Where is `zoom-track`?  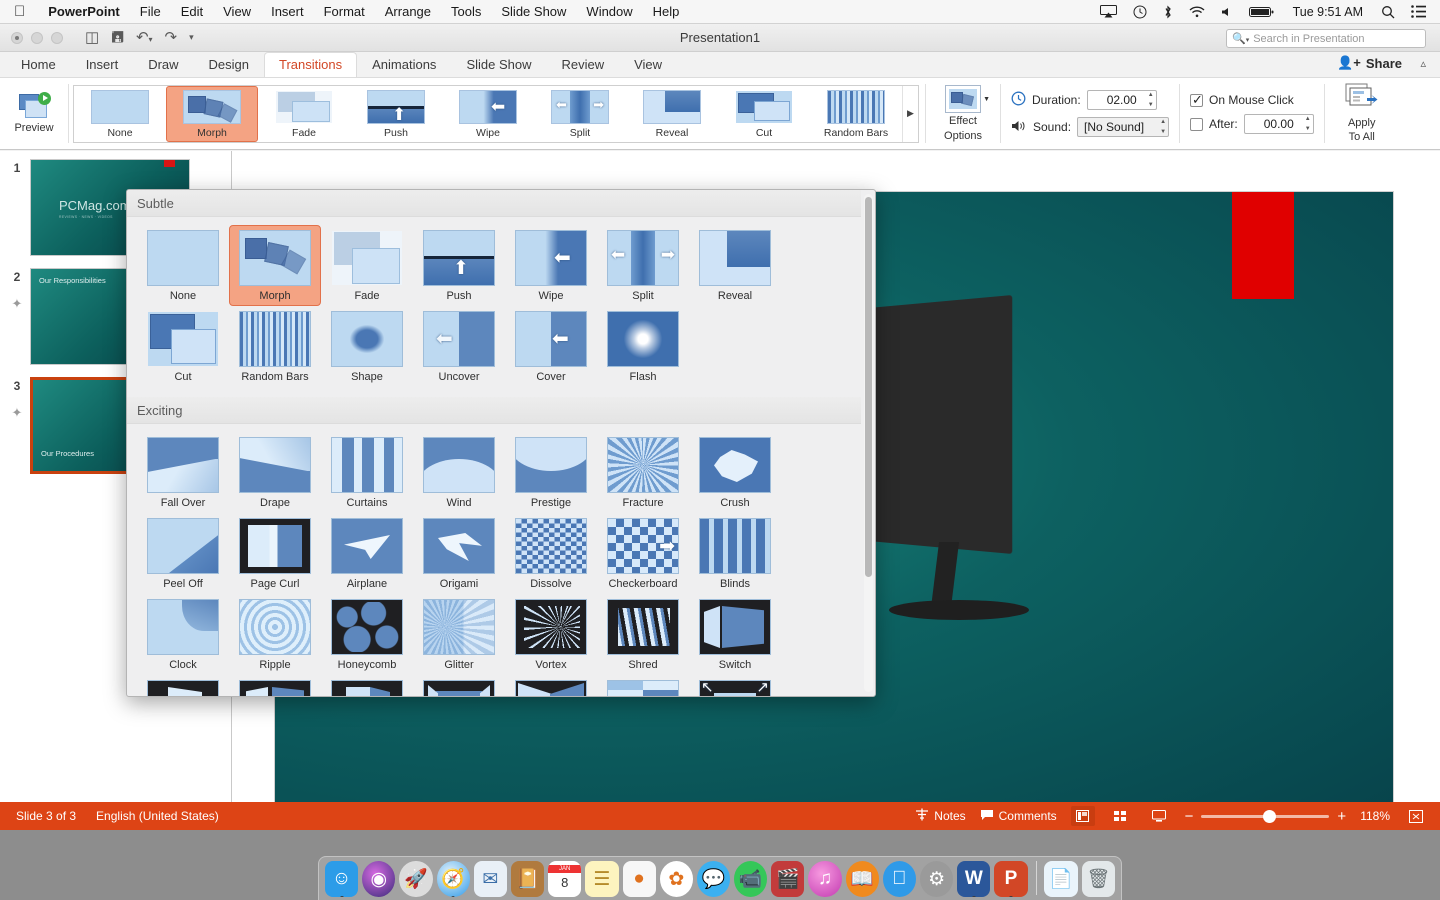 zoom-track is located at coordinates (1265, 816).